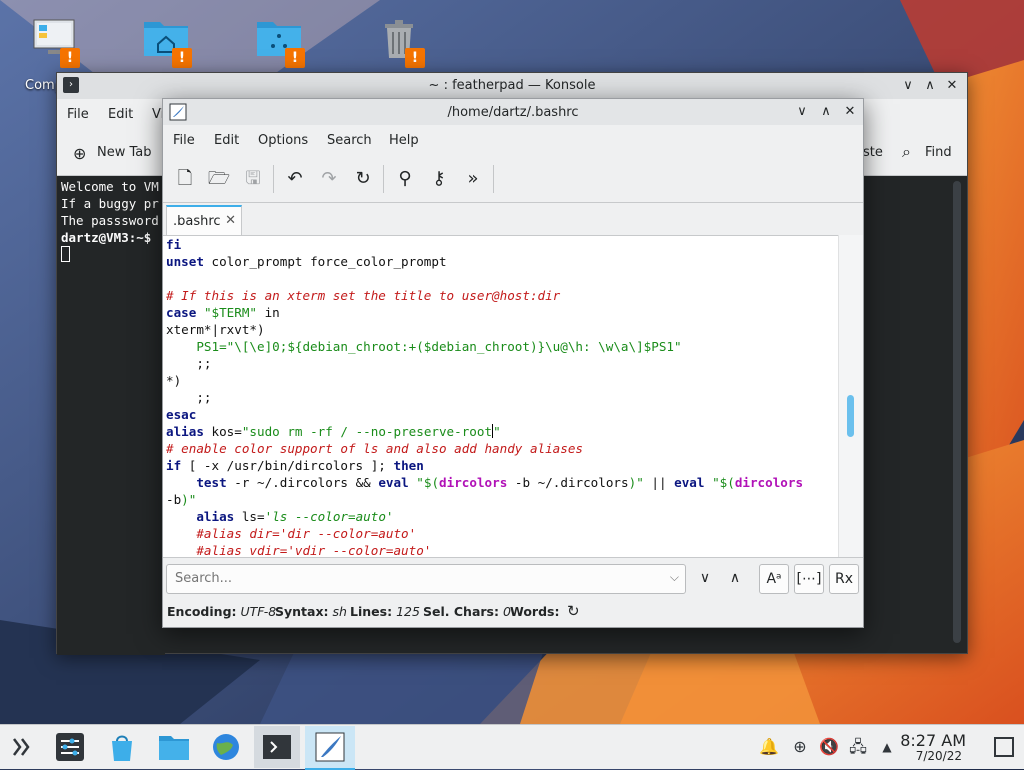 This screenshot has height=770, width=1024. I want to click on open-folder-icon: 🗁, so click(219, 179).